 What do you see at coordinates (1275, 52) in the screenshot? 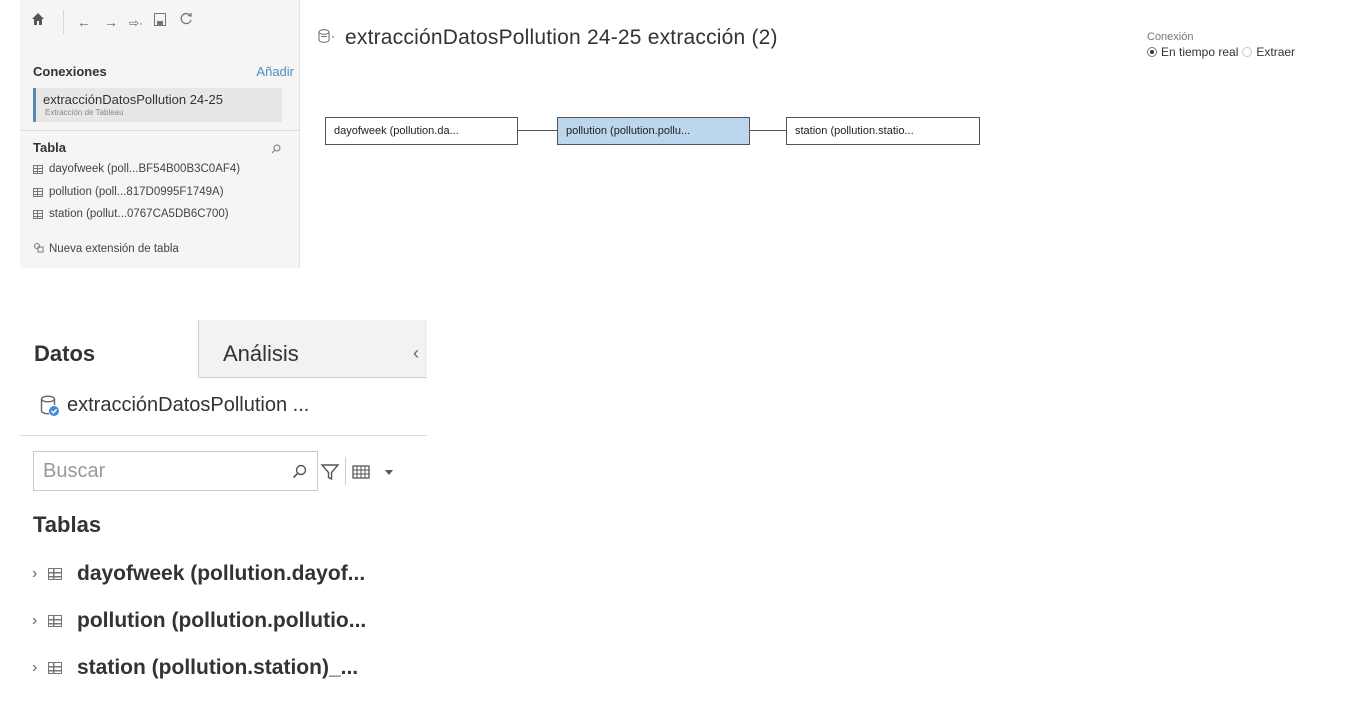
I see `extract-radio-label: Extraer` at bounding box center [1275, 52].